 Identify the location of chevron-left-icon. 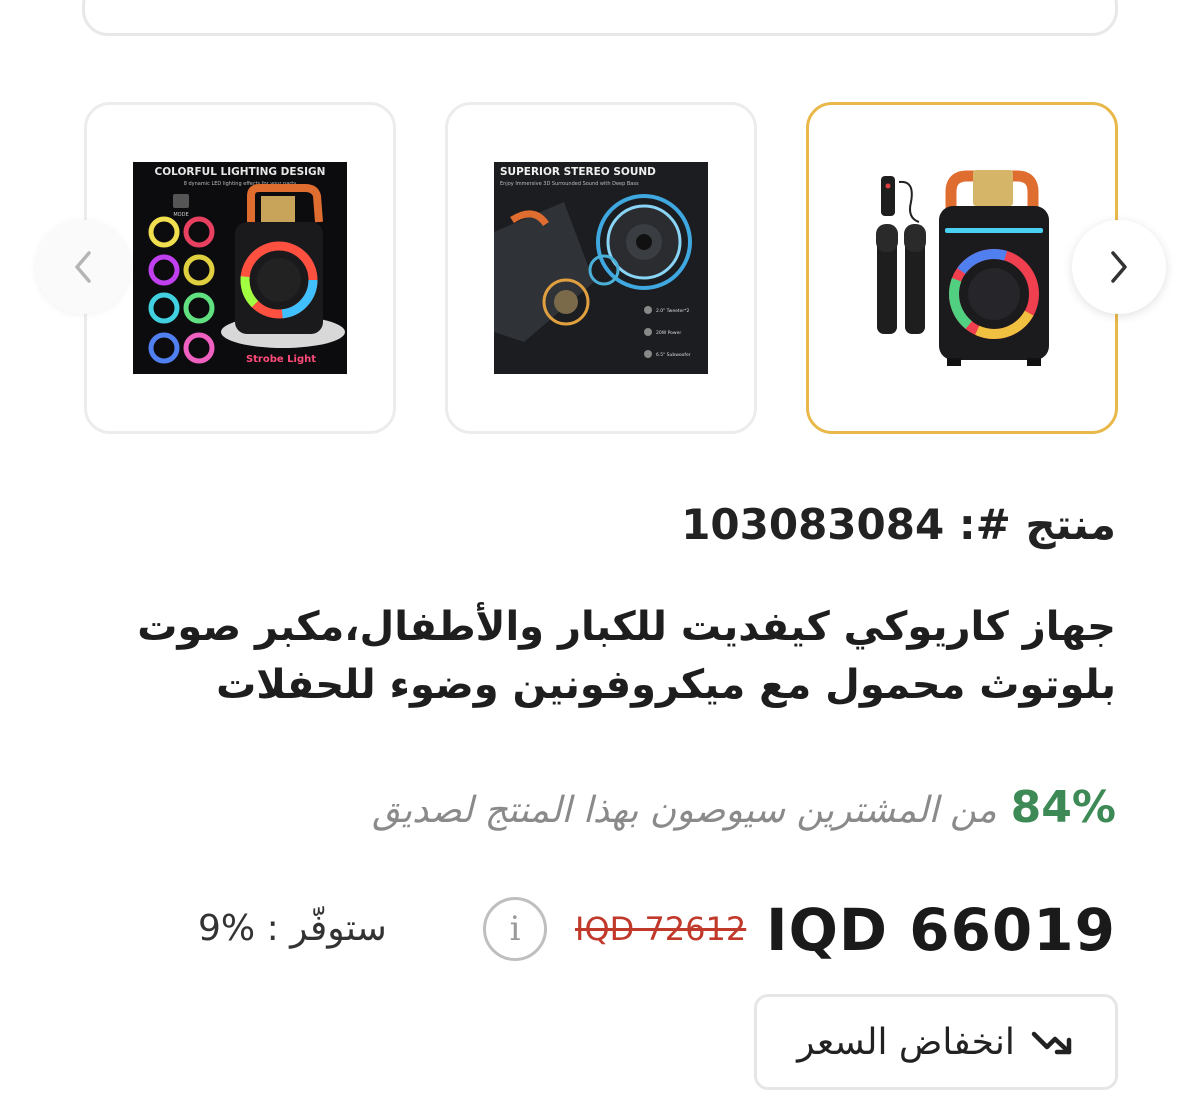
(83, 267).